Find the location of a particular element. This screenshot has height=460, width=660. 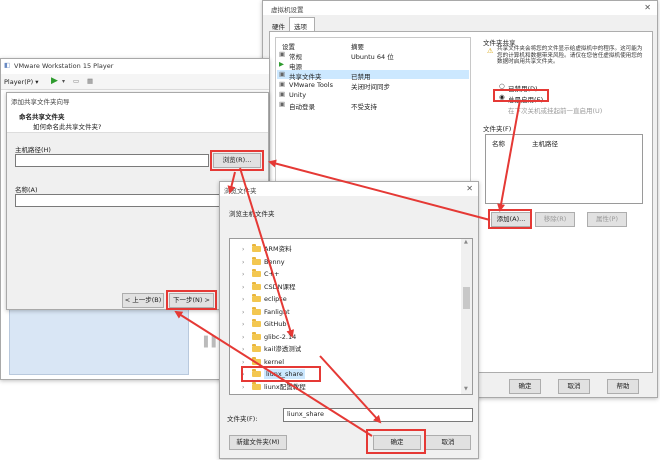

play-icon: ▶ is located at coordinates (54, 81).